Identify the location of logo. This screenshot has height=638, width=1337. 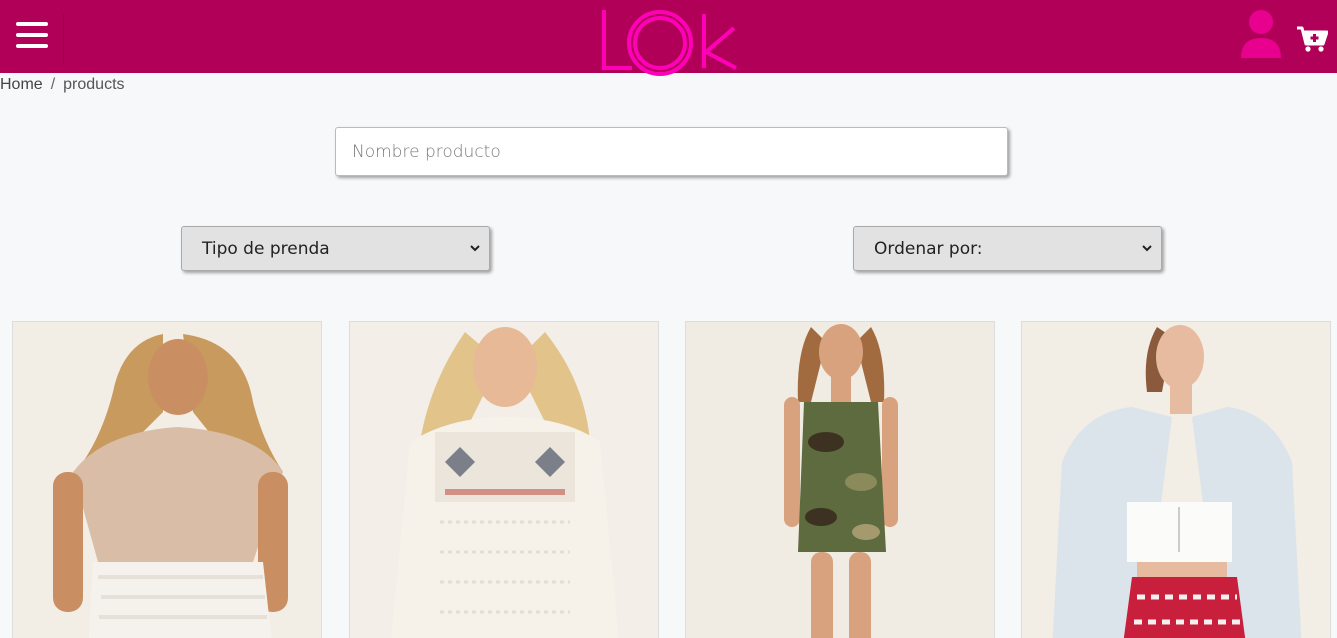
(671, 43).